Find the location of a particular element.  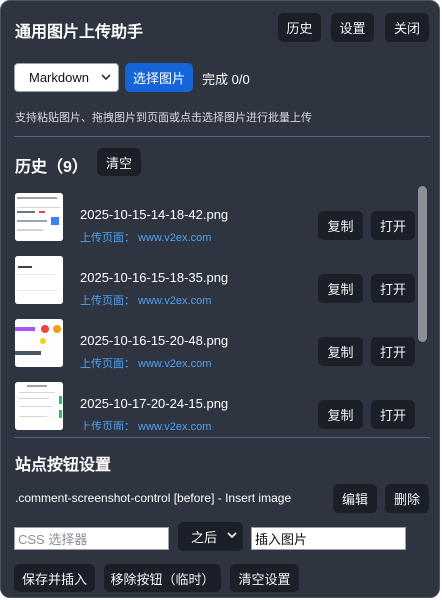

history-button: 历史 is located at coordinates (299, 27).